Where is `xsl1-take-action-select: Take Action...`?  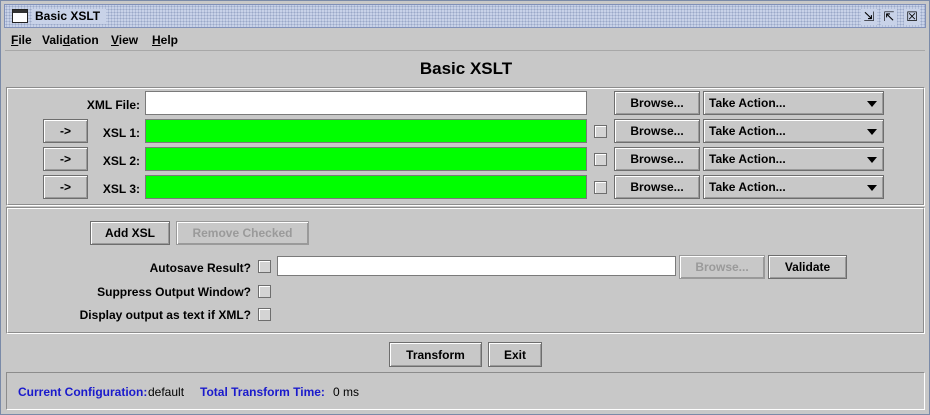 xsl1-take-action-select: Take Action... is located at coordinates (793, 131).